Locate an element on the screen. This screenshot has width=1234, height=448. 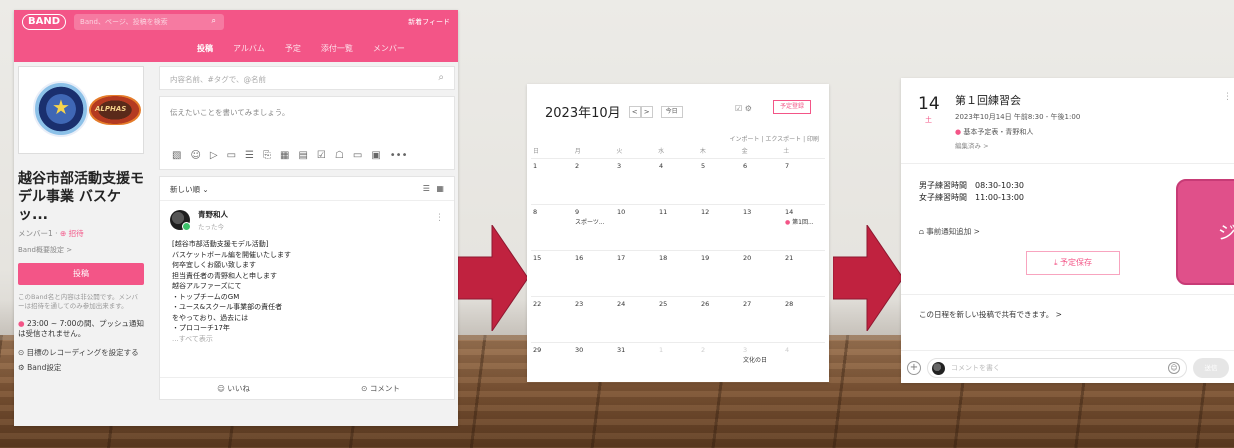
calendar-icon: ▦ is located at coordinates (284, 155).